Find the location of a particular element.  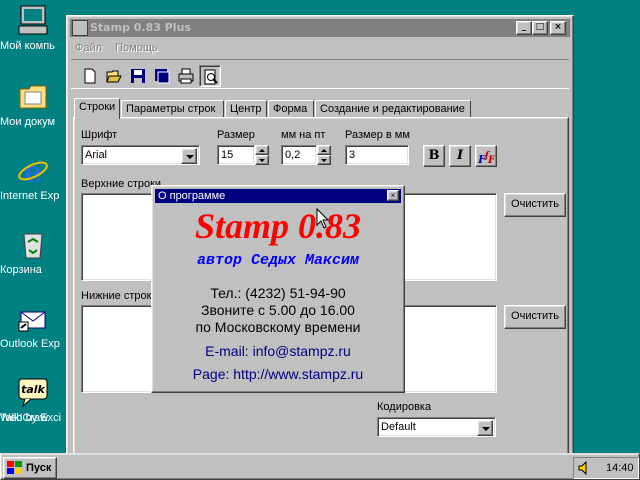

new-button is located at coordinates (90, 76).